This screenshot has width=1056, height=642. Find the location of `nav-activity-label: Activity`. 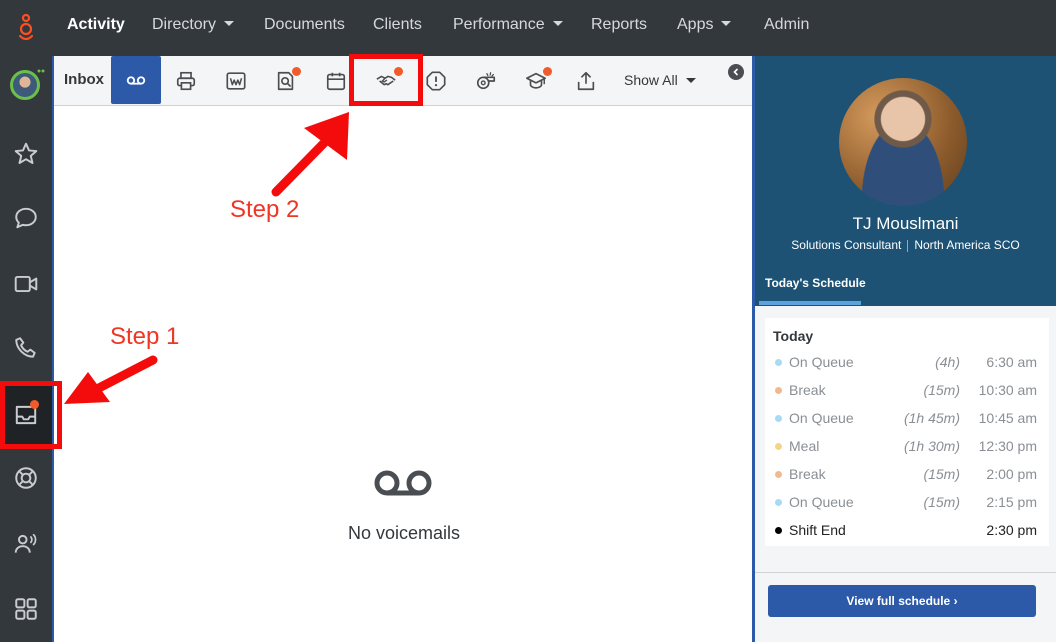

nav-activity-label: Activity is located at coordinates (96, 24).